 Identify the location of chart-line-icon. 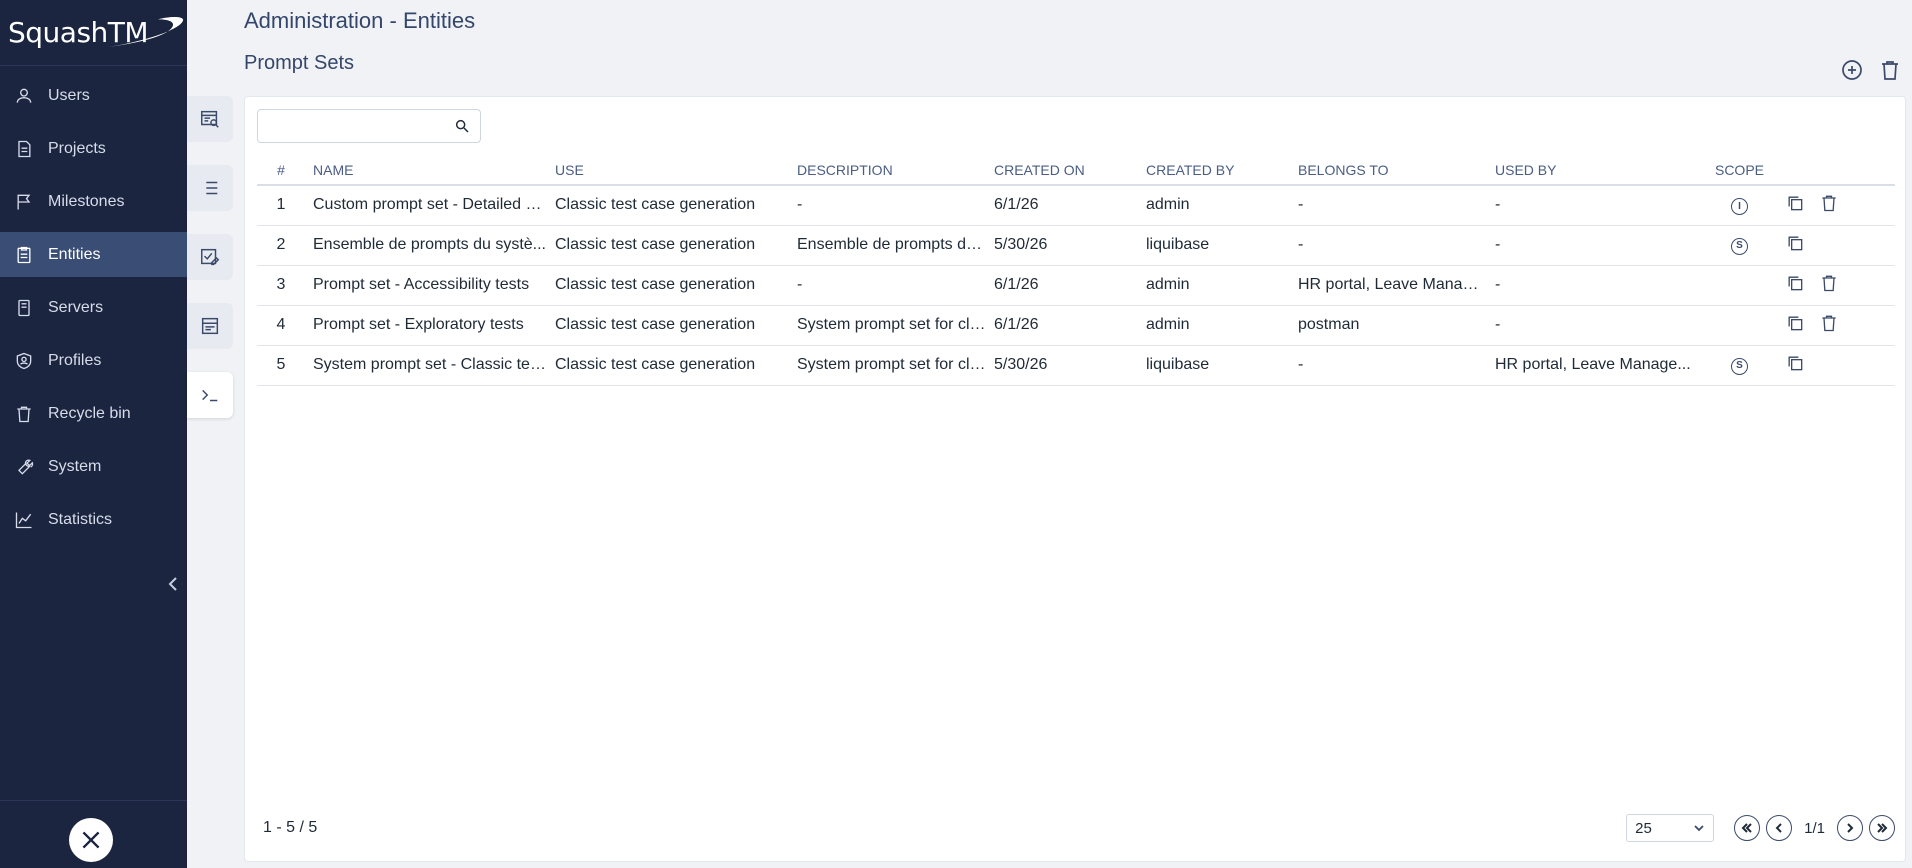
(24, 520).